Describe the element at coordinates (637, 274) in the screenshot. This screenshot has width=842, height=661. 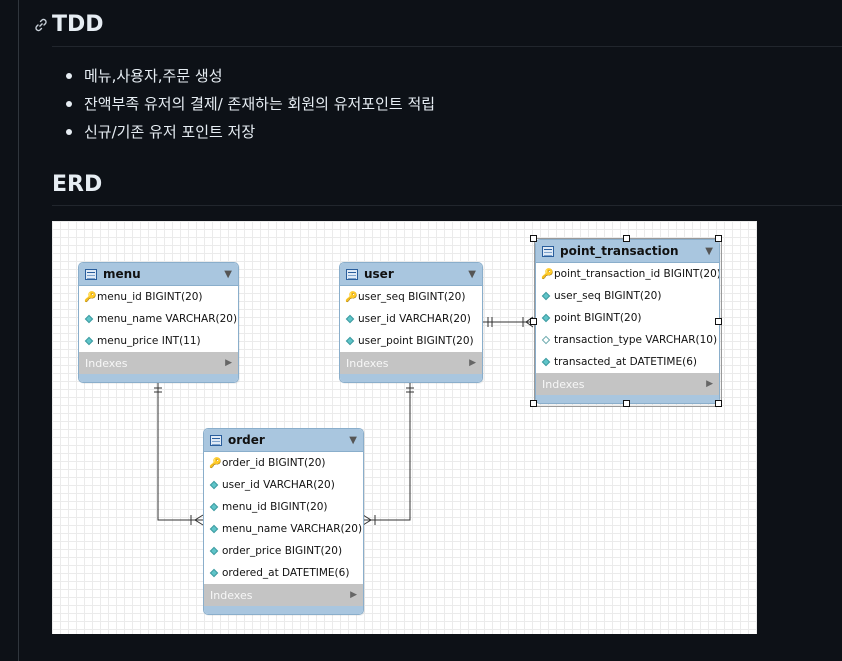
I see `column-text: point_transaction_id BIGINT(20)` at that location.